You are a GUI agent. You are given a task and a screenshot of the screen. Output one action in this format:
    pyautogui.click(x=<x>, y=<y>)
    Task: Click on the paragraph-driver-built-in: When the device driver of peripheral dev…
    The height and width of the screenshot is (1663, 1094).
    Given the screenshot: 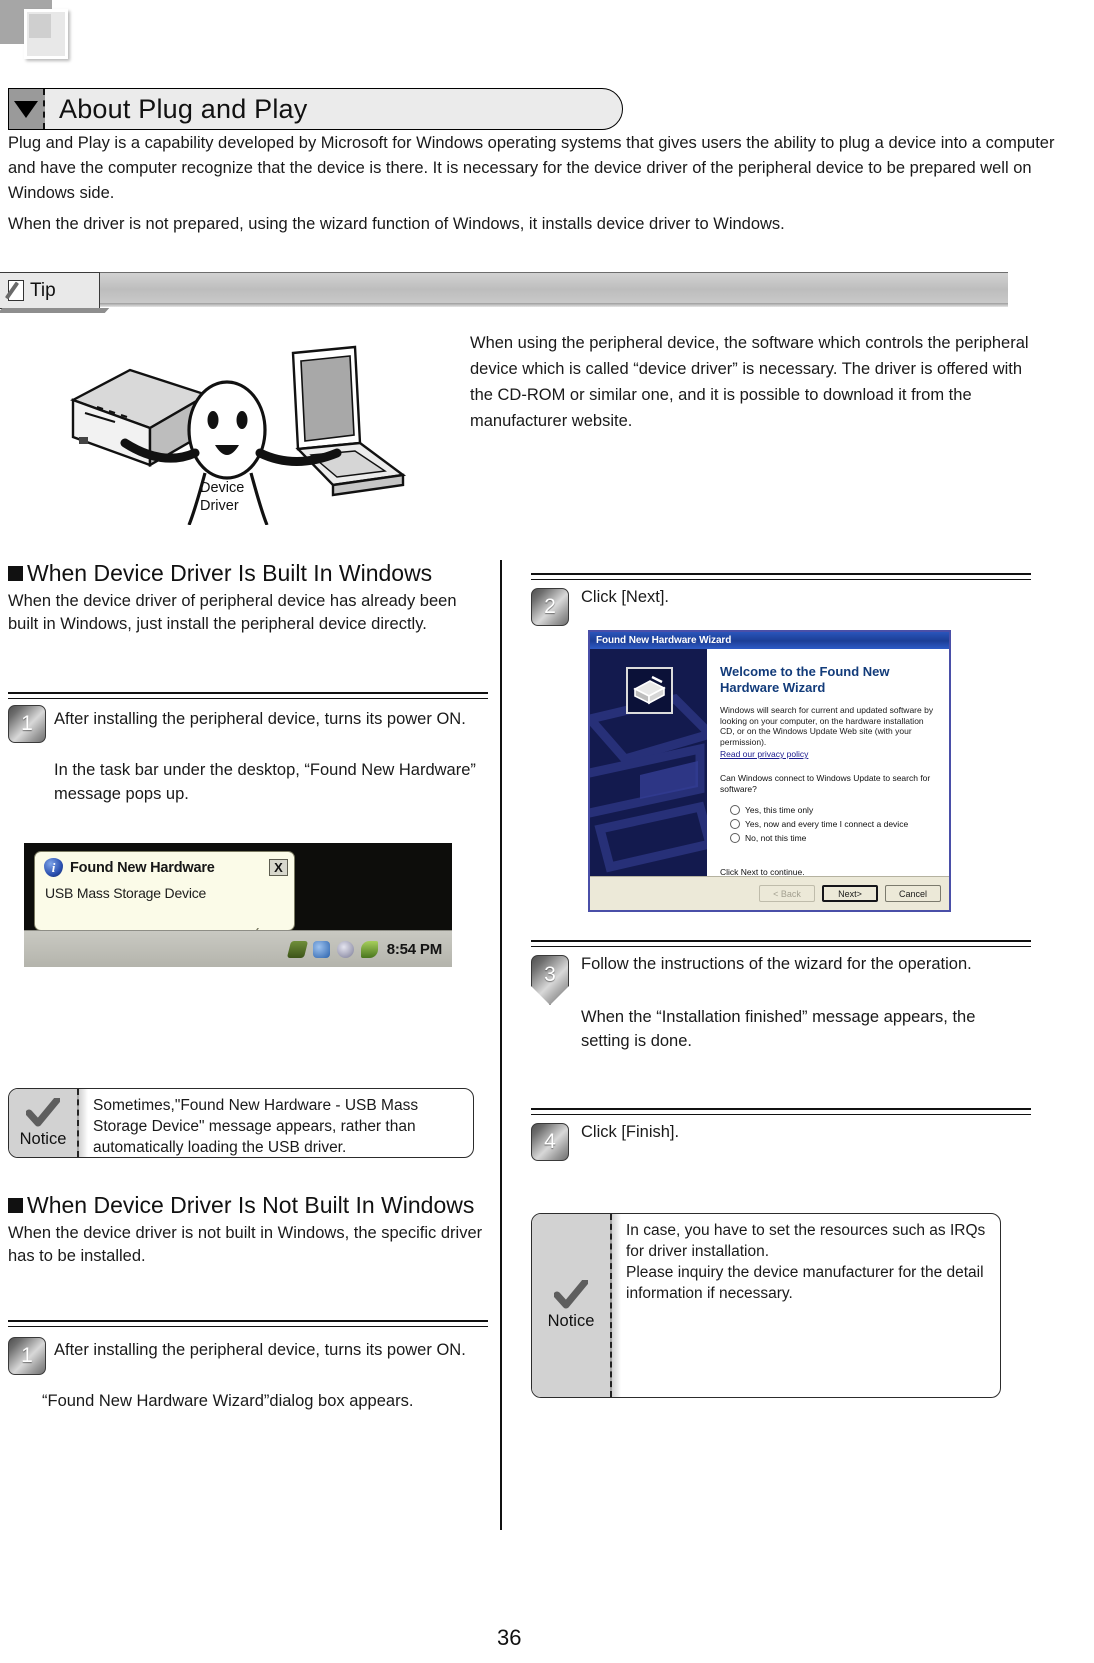 What is the action you would take?
    pyautogui.click(x=232, y=612)
    